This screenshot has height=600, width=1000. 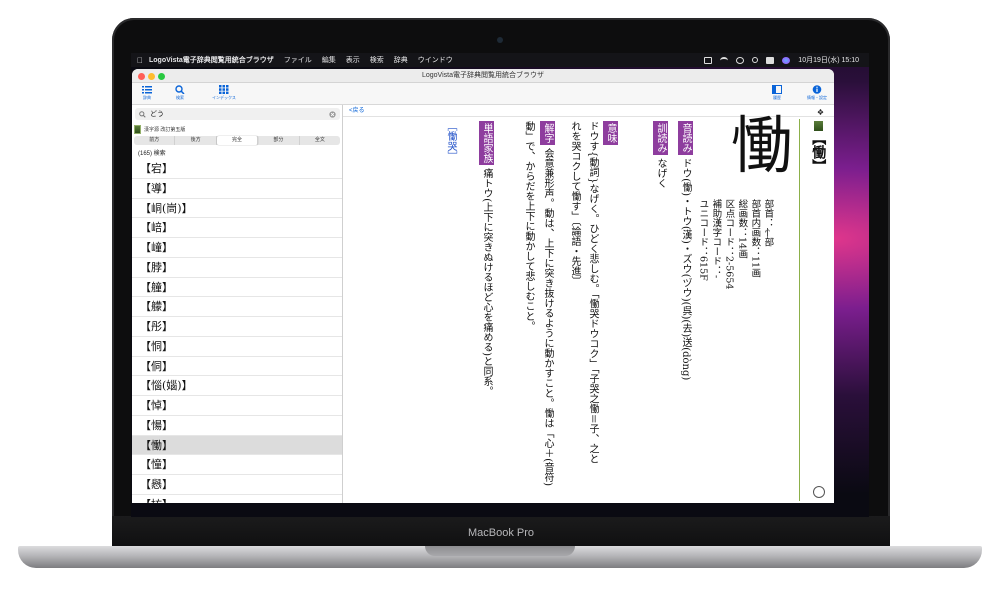 What do you see at coordinates (332, 114) in the screenshot?
I see `clear-search-icon` at bounding box center [332, 114].